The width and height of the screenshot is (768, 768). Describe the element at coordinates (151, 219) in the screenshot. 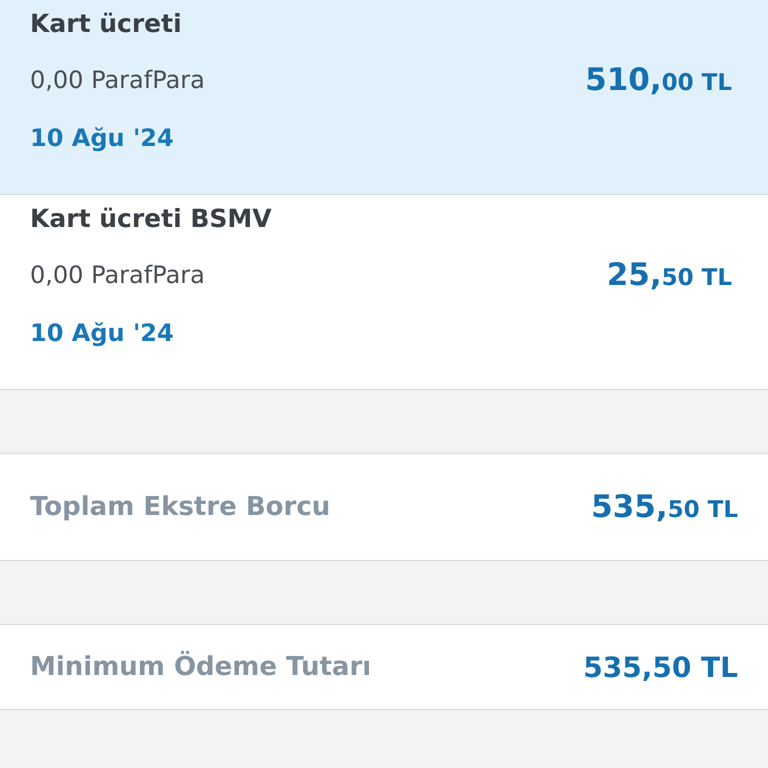

I see `transaction-title: Kart ücreti BSMV` at that location.